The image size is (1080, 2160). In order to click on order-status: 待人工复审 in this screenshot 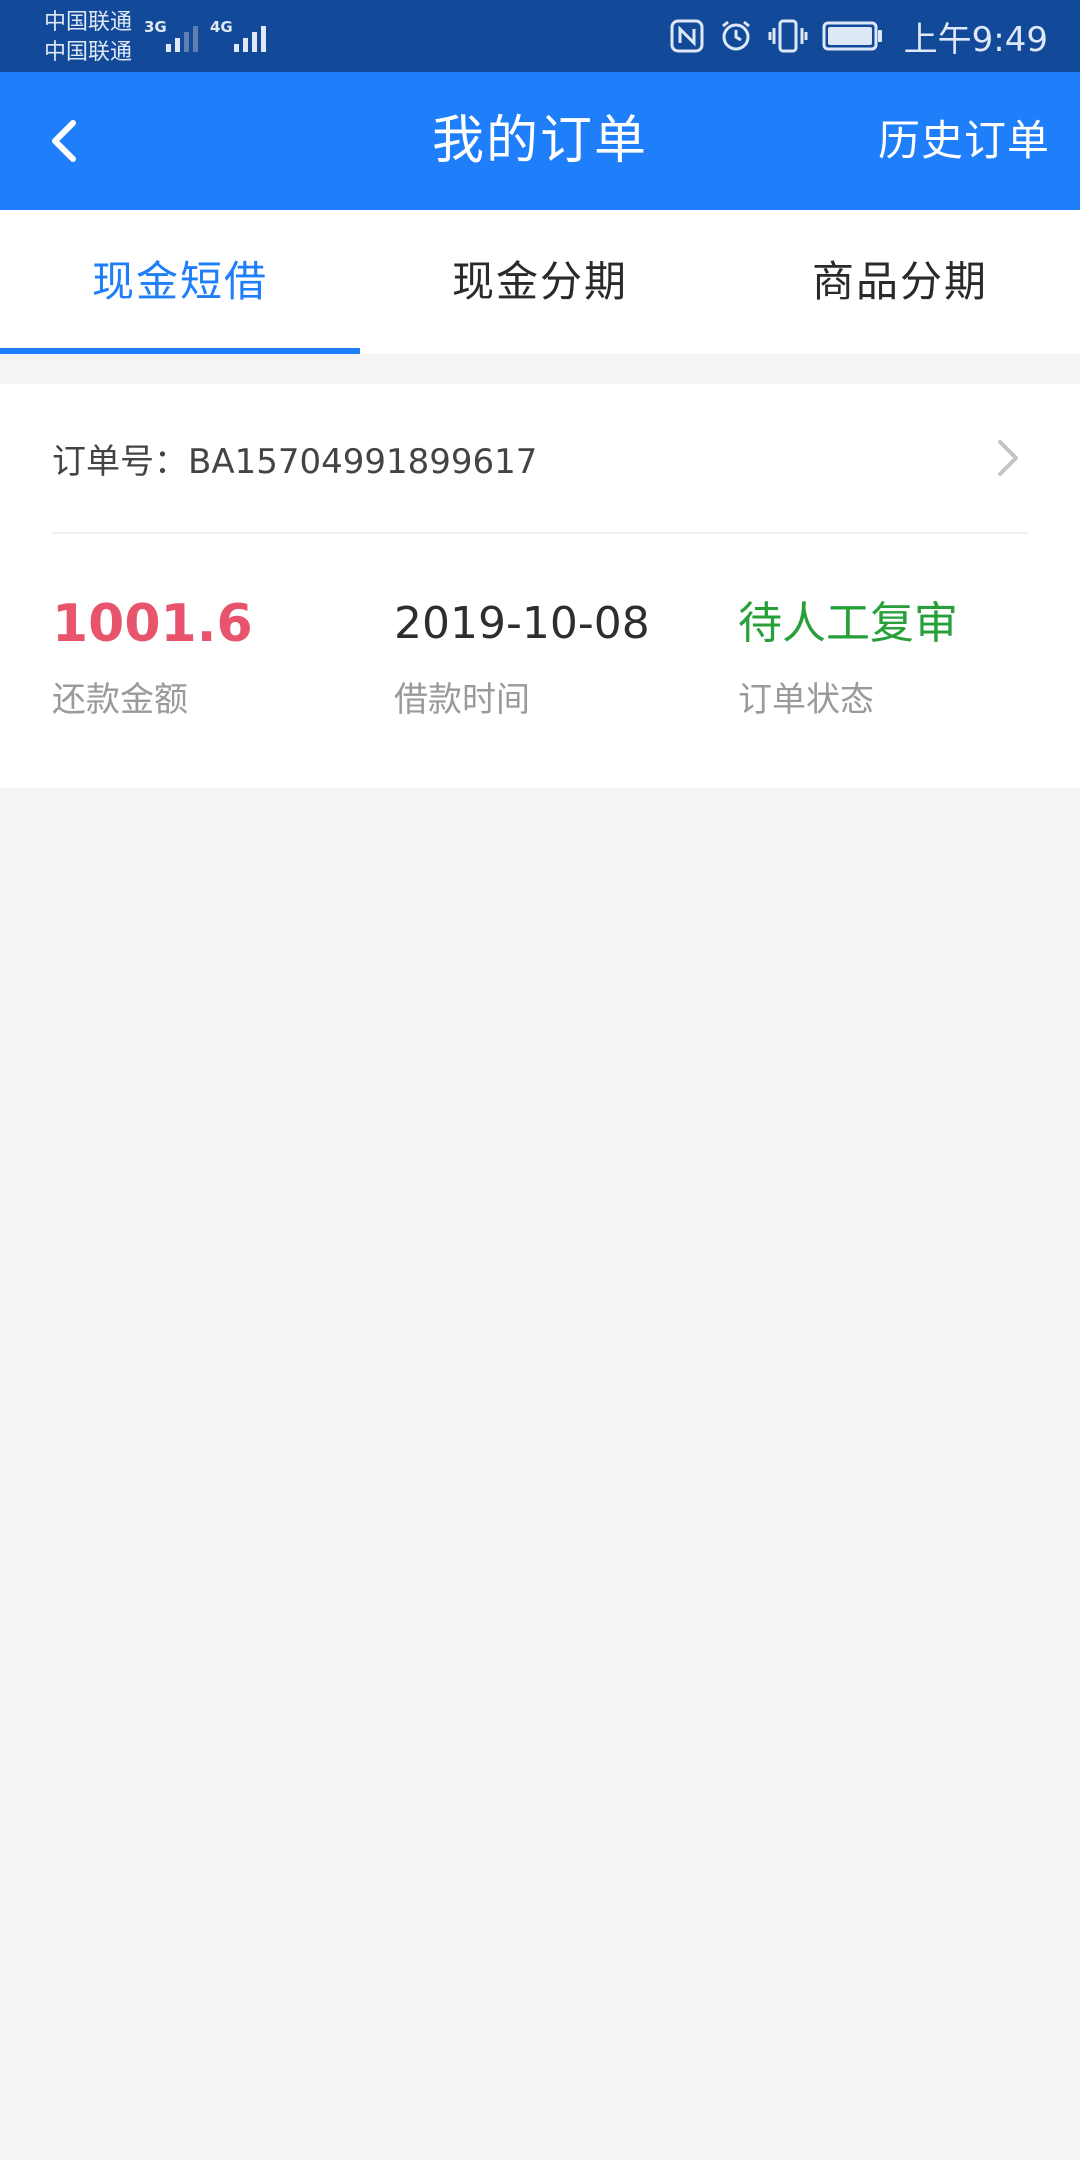, I will do `click(848, 623)`.